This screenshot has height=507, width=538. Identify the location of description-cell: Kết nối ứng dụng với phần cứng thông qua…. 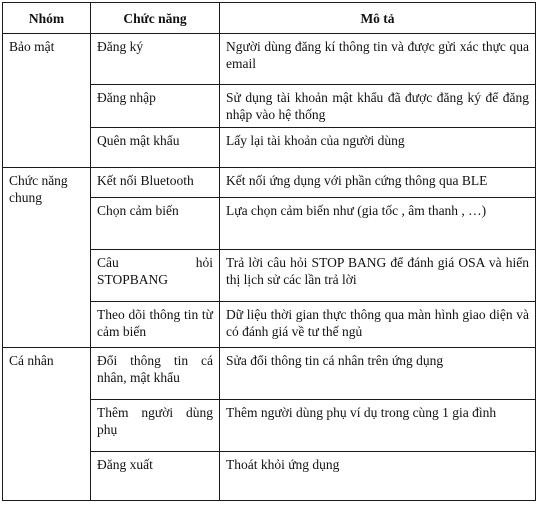
(377, 182).